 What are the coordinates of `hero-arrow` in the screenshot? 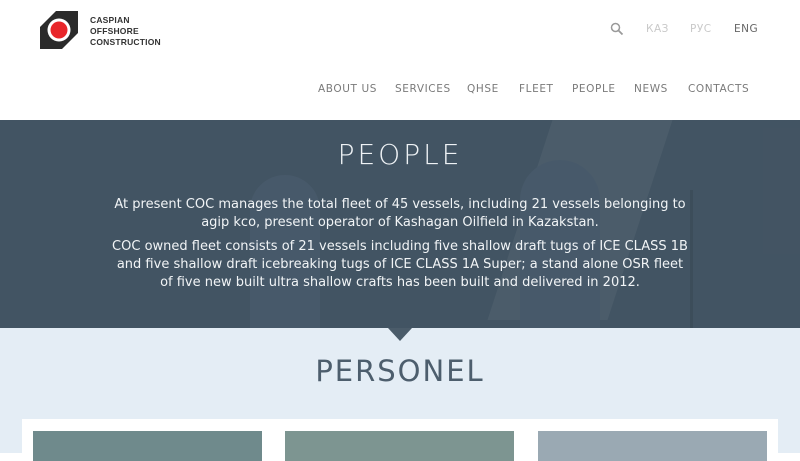 It's located at (400, 334).